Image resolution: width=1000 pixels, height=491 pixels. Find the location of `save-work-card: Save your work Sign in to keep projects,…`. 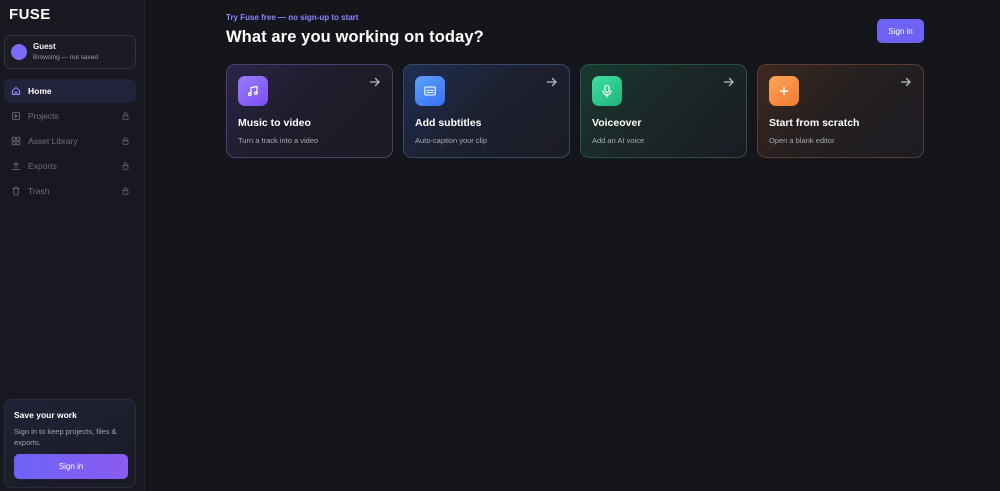

save-work-card: Save your work Sign in to keep projects,… is located at coordinates (70, 443).